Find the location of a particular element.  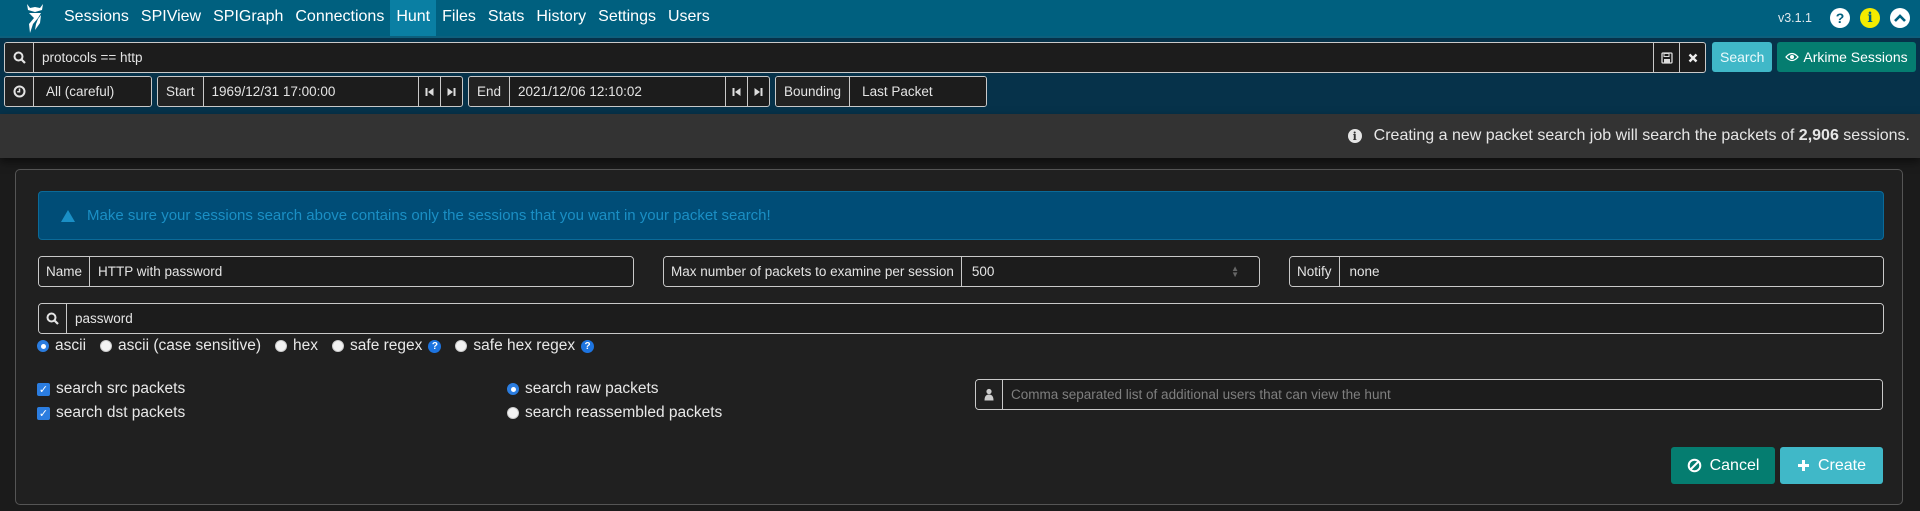

expression-search-group: protocols == http is located at coordinates (855, 57).